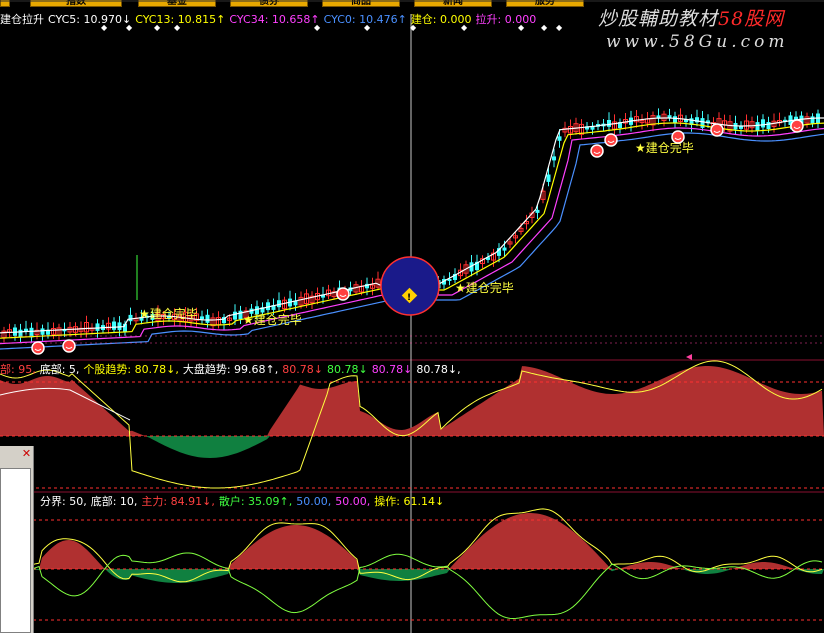 This screenshot has width=824, height=633. Describe the element at coordinates (114, 501) in the screenshot. I see `capital-indicator-value: 底部: 10,` at that location.